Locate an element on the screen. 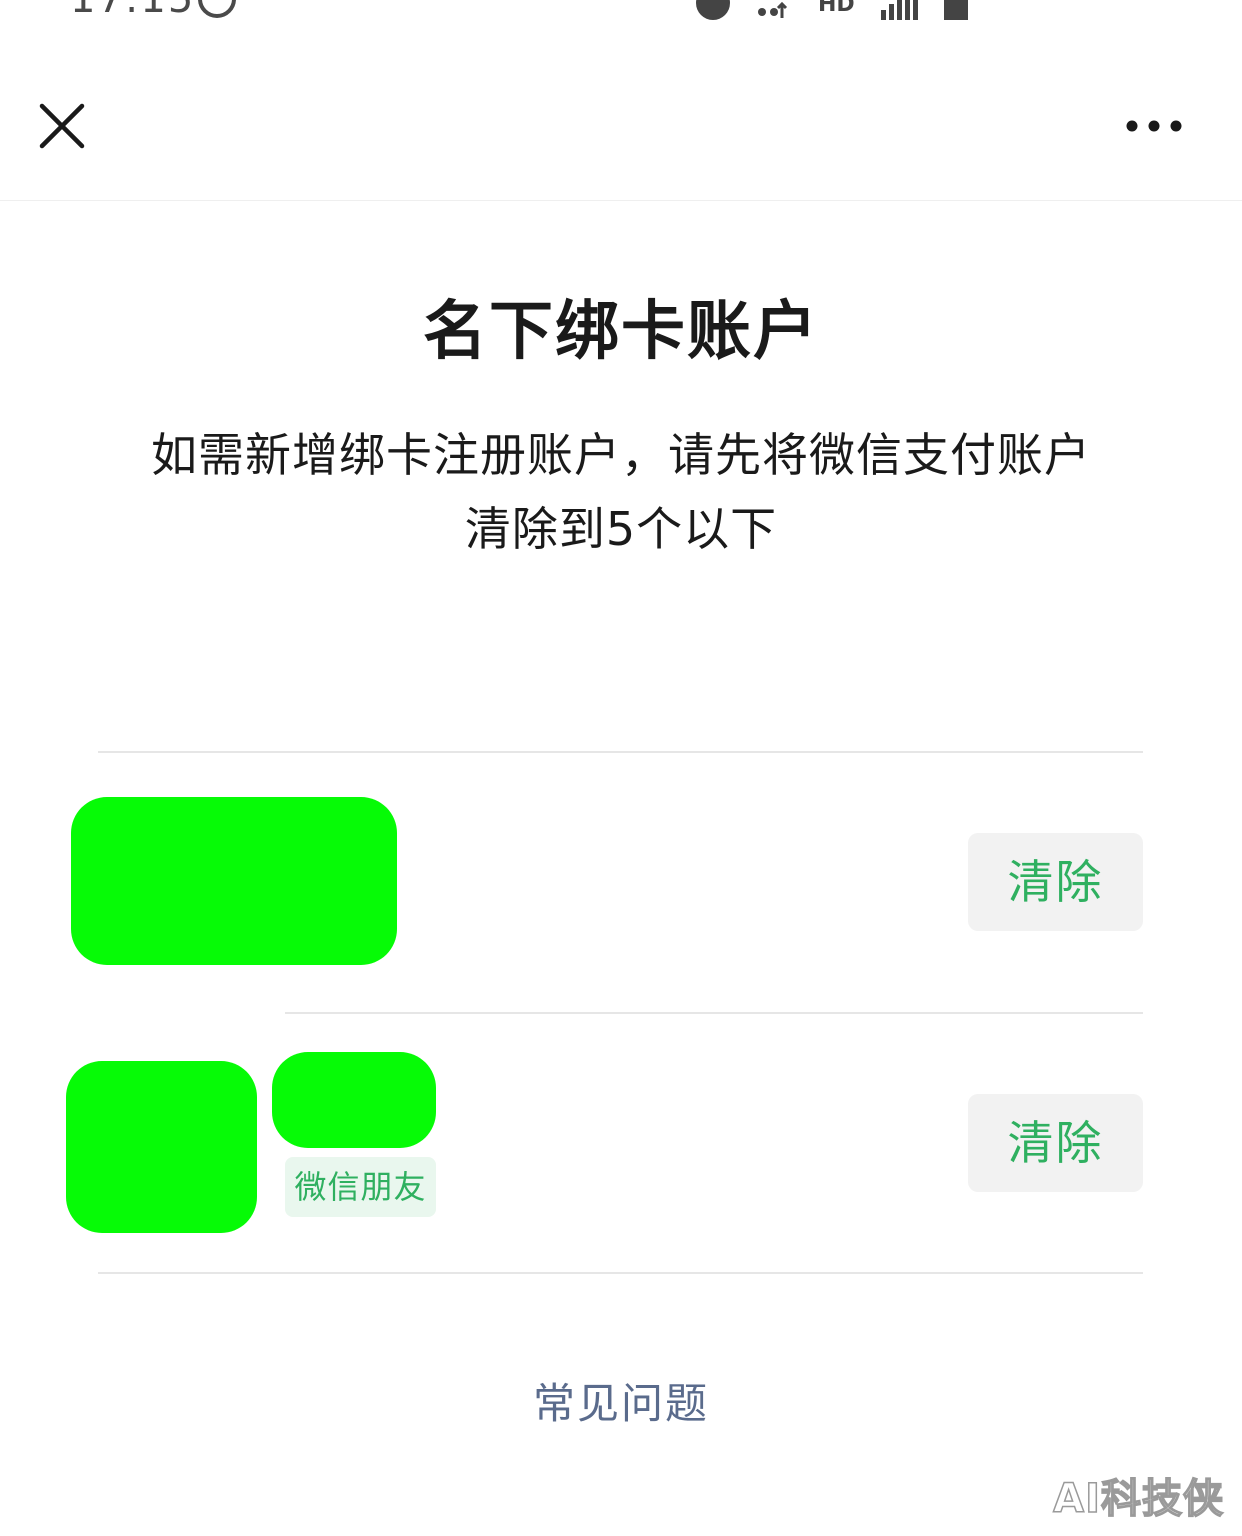 The image size is (1242, 1536). status-icons: HD is located at coordinates (832, 10).